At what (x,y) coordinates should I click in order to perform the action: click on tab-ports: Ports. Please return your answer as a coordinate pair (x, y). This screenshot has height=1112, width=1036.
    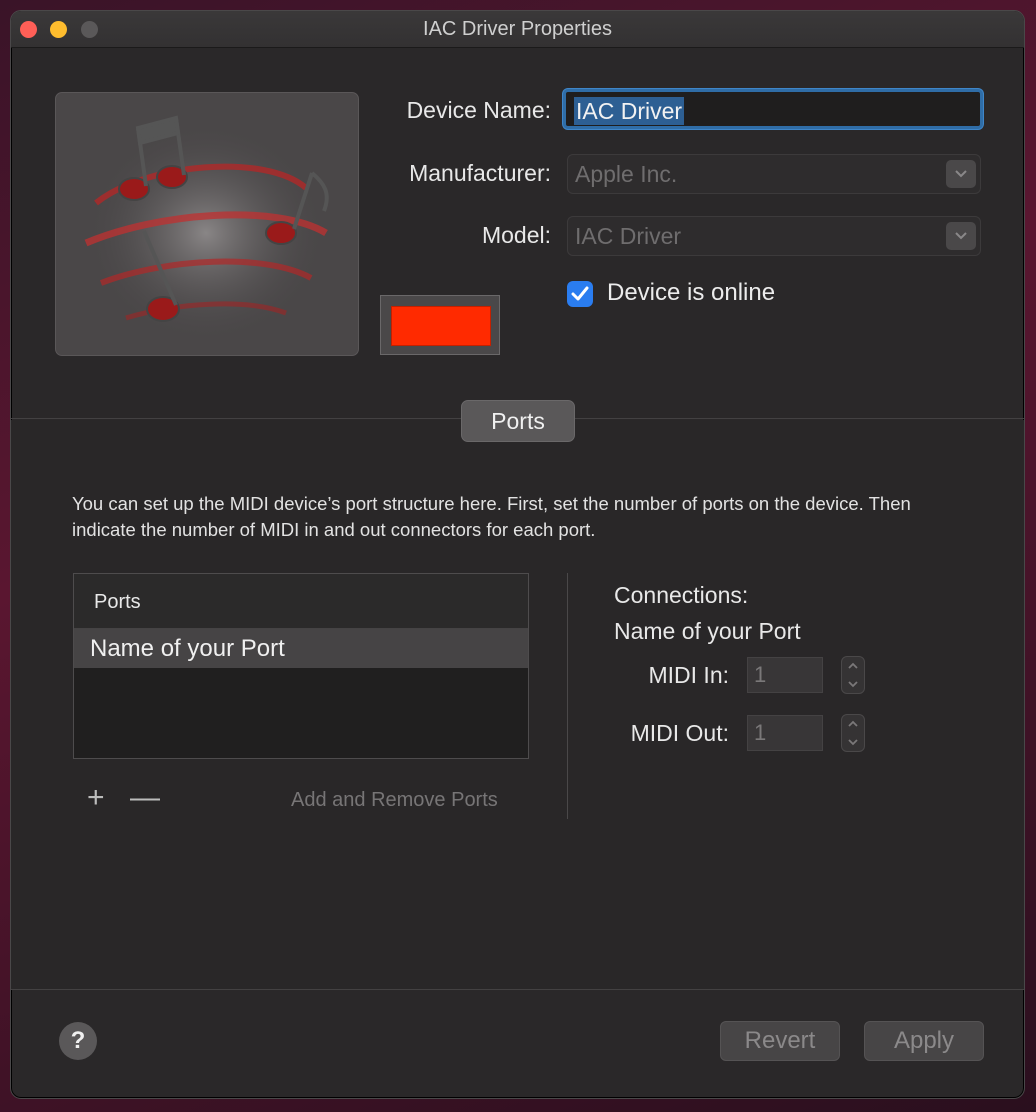
    Looking at the image, I should click on (518, 421).